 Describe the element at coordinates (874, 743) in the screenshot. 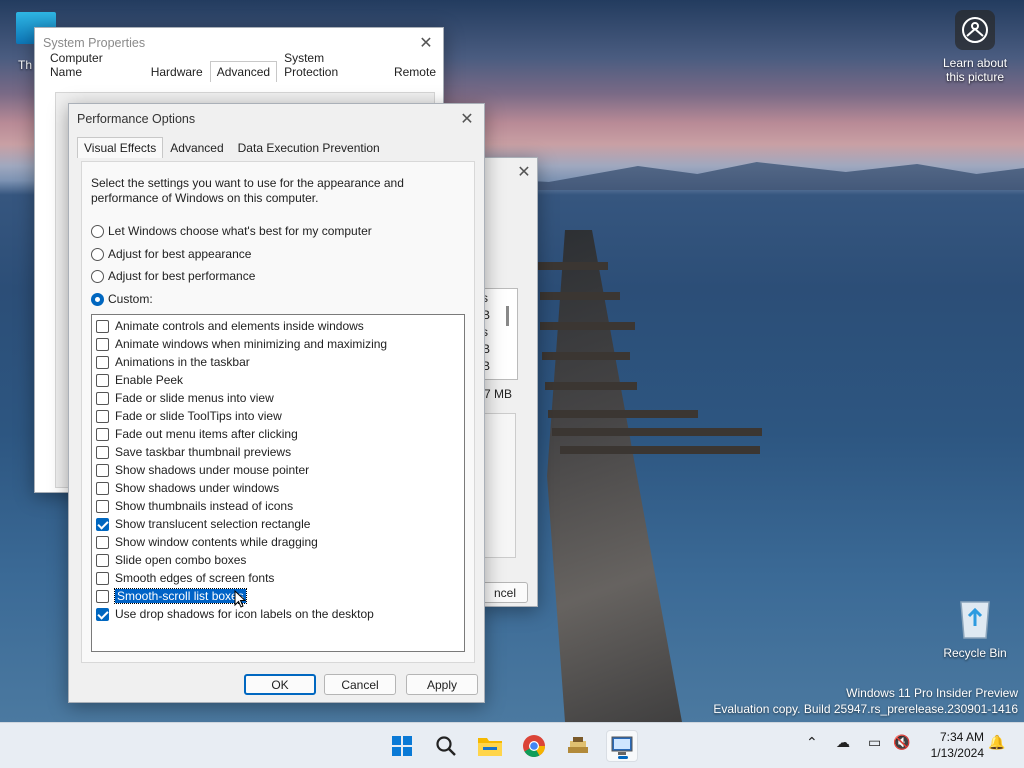

I see `network-icon: ▭` at that location.